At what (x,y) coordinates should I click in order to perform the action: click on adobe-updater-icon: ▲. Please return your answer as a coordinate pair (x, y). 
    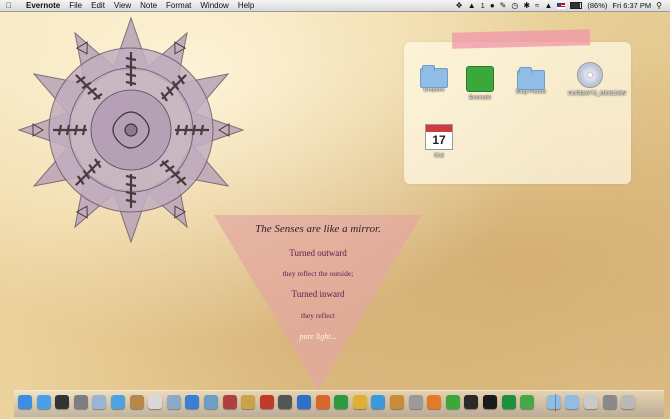
    Looking at the image, I should click on (472, 5).